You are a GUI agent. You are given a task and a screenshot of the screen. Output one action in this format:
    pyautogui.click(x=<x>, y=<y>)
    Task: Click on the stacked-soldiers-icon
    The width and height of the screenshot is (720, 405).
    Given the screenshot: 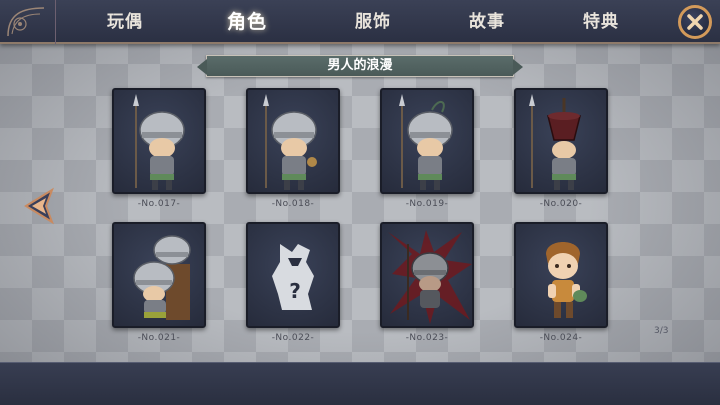 What is the action you would take?
    pyautogui.click(x=162, y=277)
    